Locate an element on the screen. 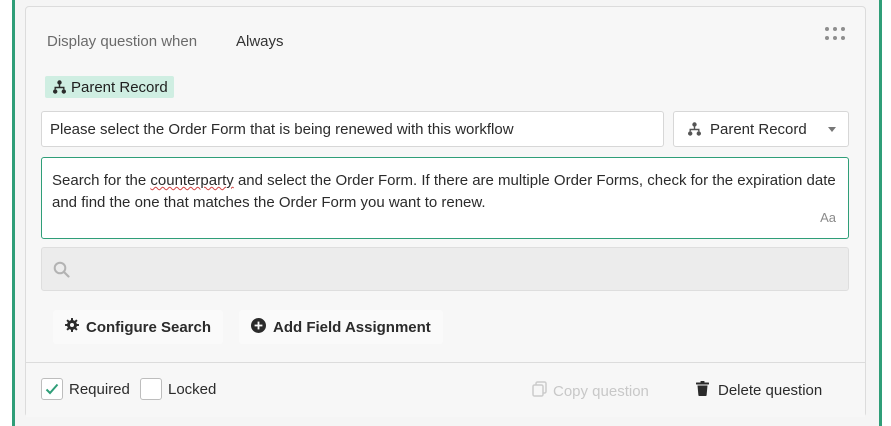  gear-icon is located at coordinates (72, 327).